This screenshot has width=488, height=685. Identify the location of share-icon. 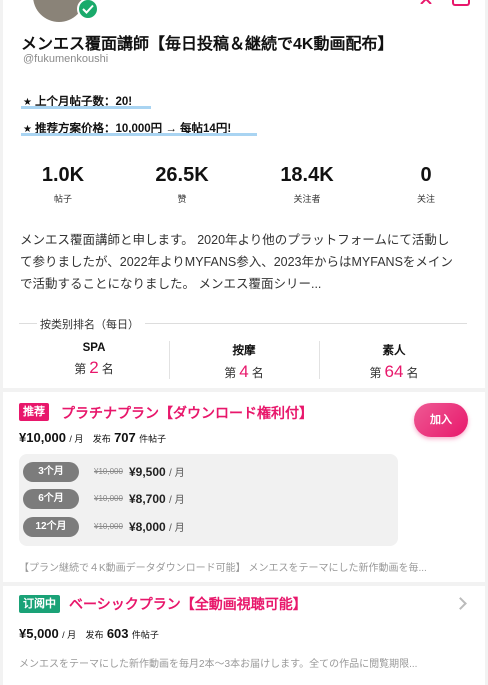
(426, 2).